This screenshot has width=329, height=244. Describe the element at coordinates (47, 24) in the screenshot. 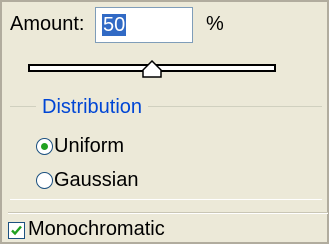

I see `amount-label: Amount:` at that location.